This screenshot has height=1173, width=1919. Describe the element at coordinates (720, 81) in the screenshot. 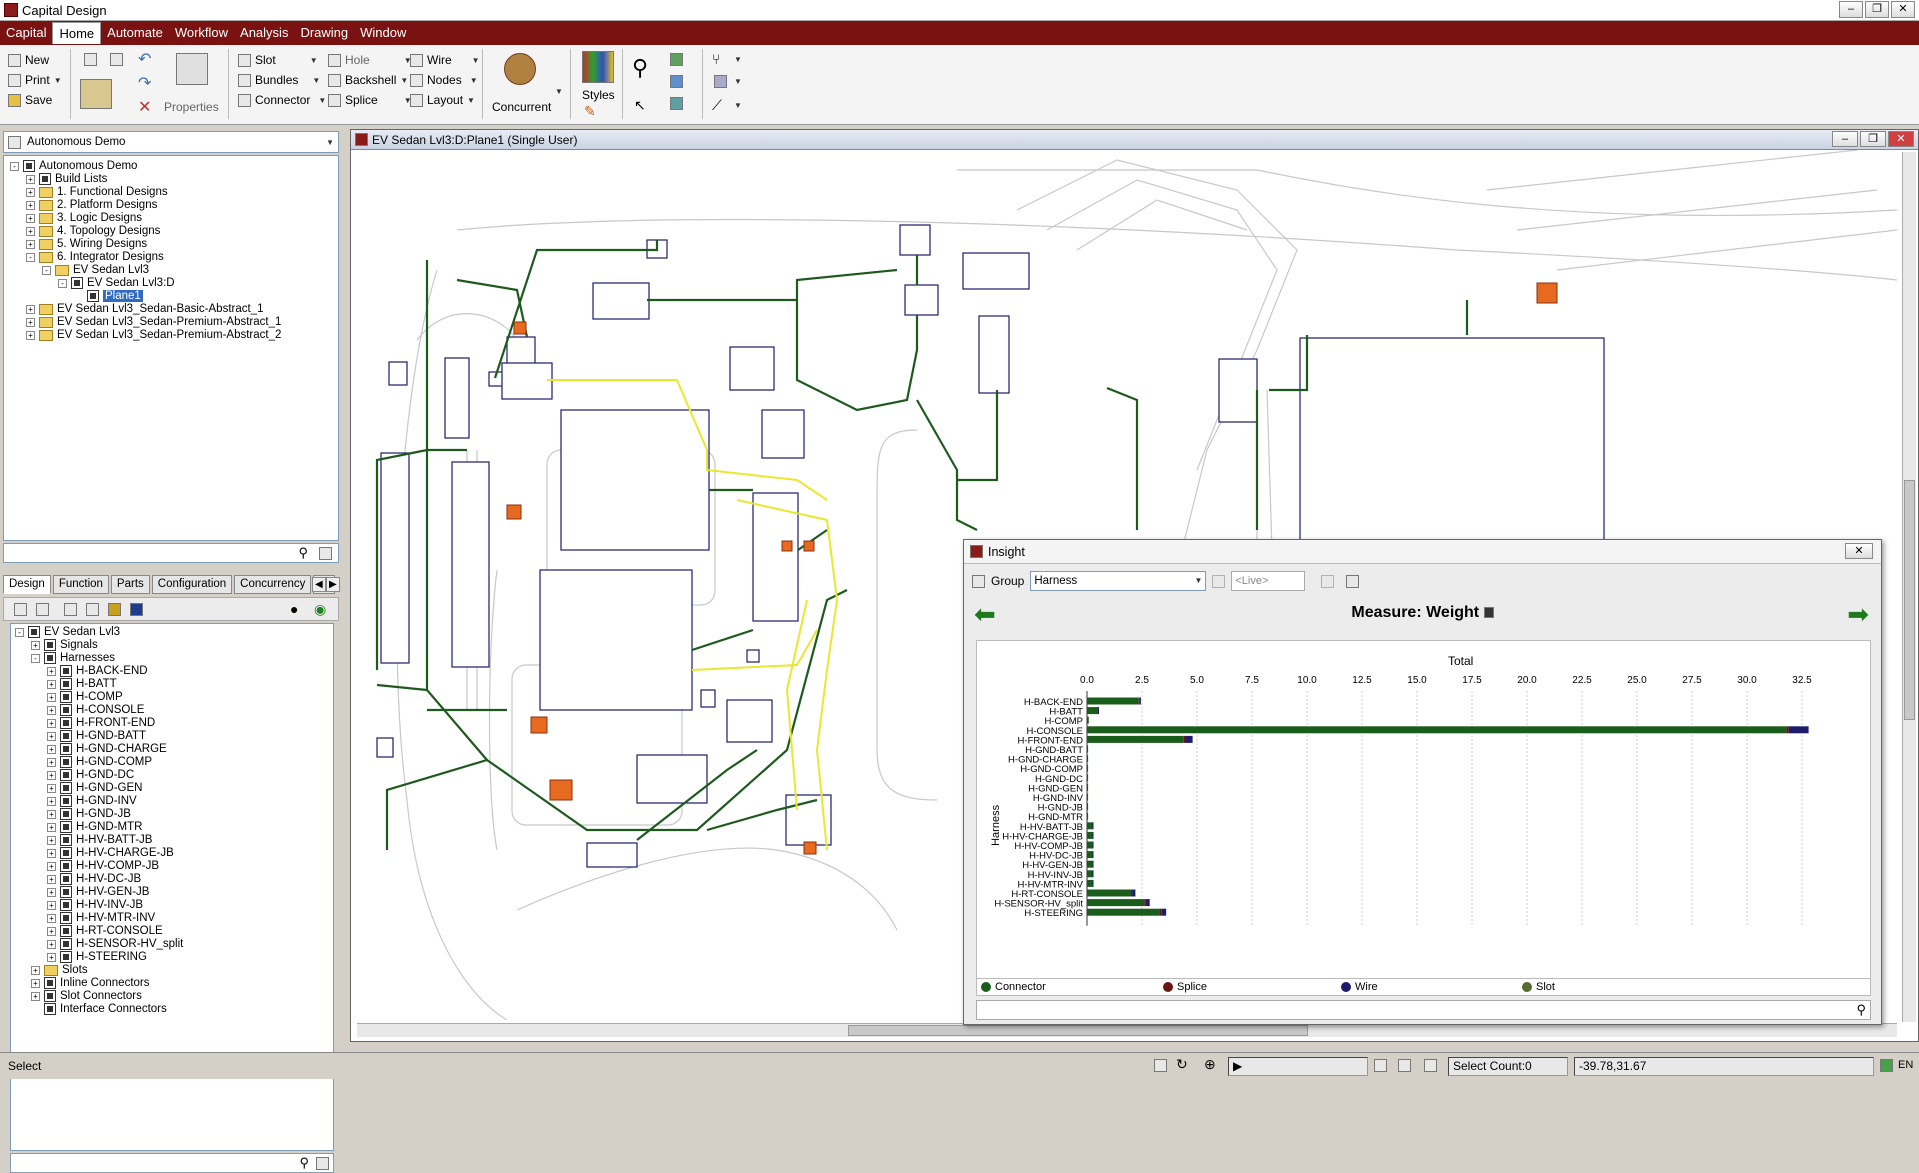

I see `zoom-icon` at that location.